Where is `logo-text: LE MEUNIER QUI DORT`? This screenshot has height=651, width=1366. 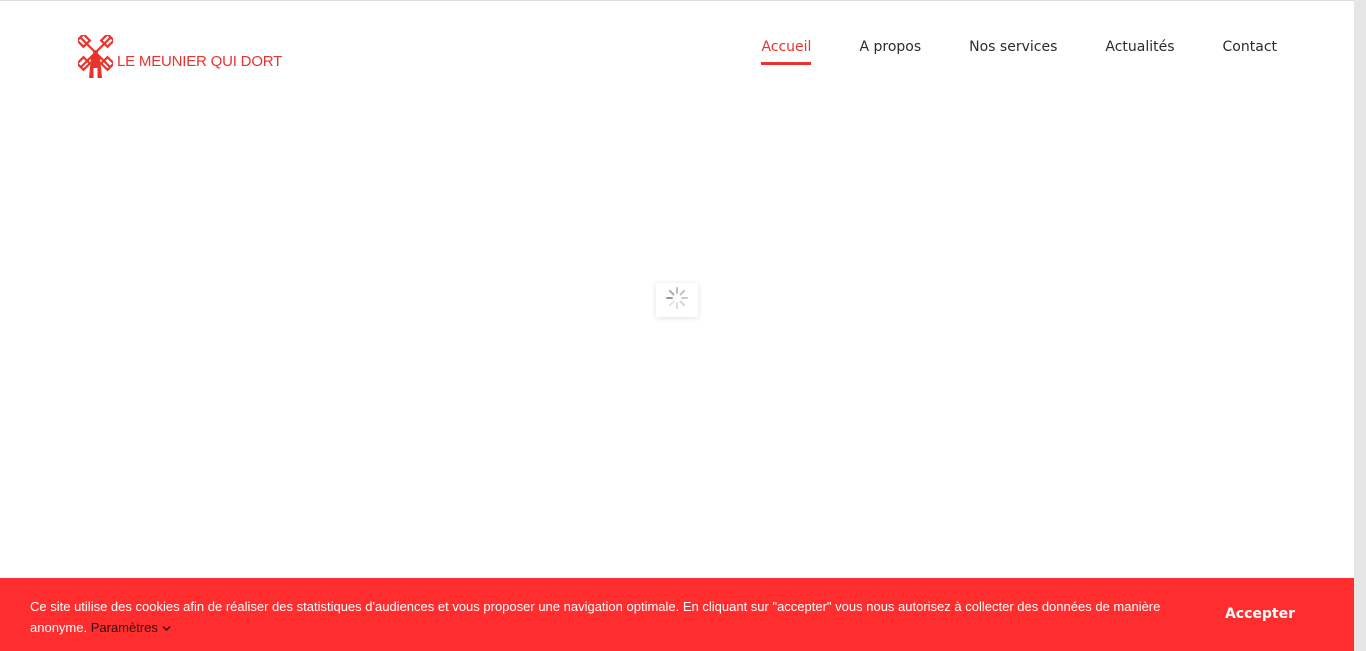 logo-text: LE MEUNIER QUI DORT is located at coordinates (200, 61).